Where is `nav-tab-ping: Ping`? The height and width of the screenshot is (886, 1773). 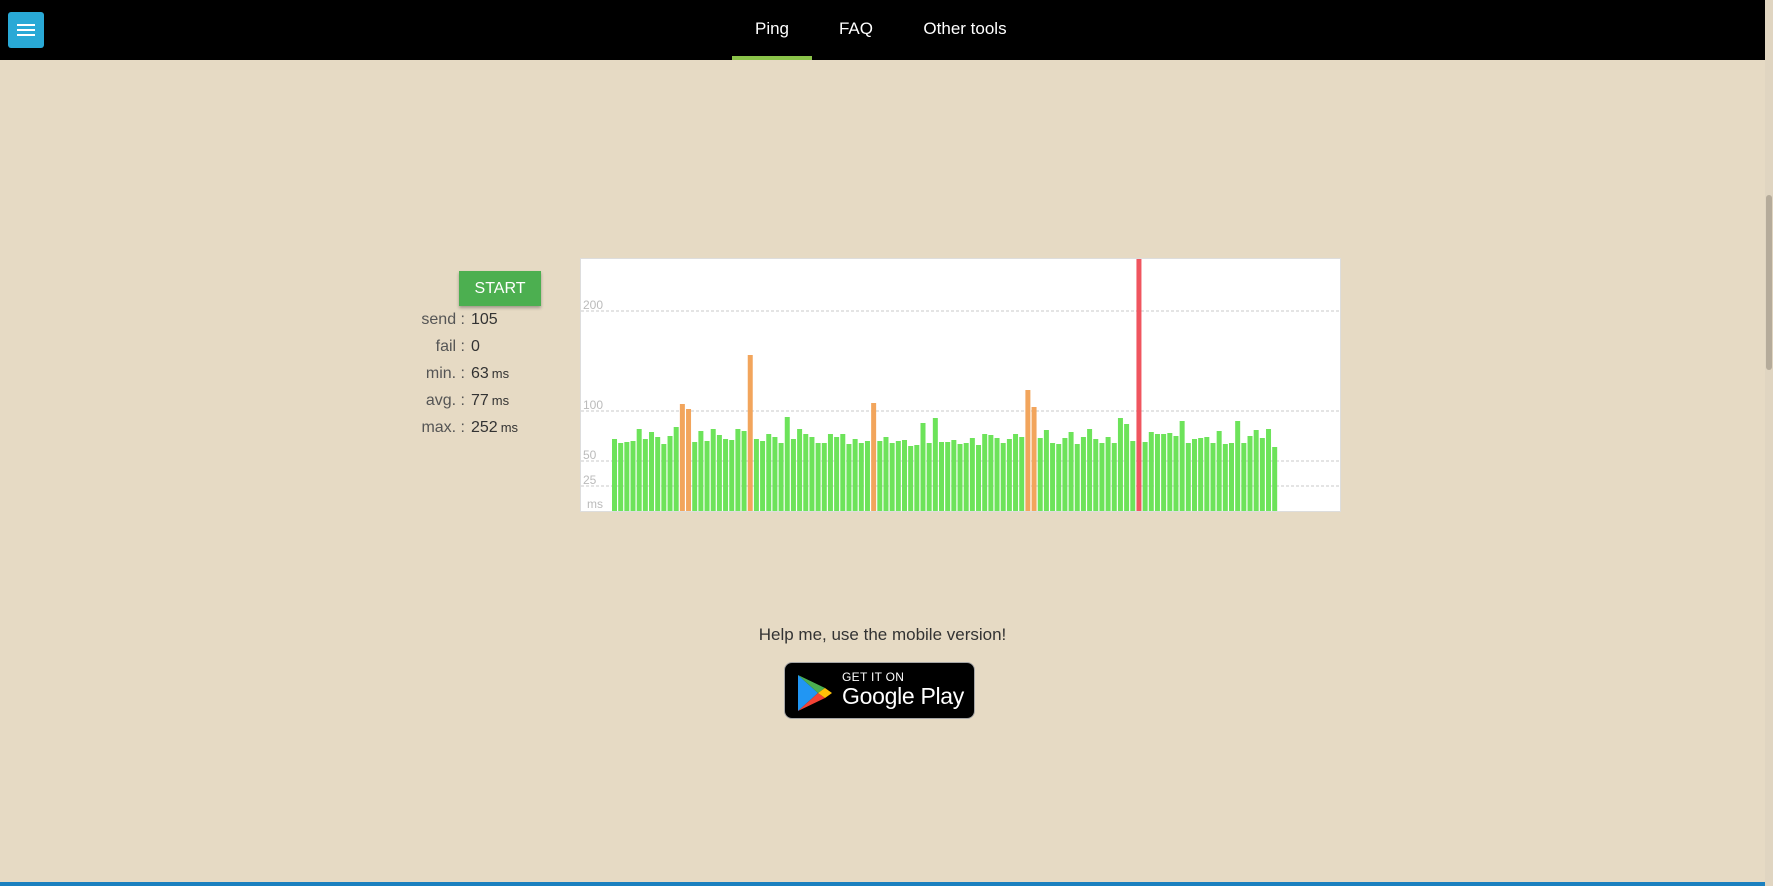 nav-tab-ping: Ping is located at coordinates (772, 30).